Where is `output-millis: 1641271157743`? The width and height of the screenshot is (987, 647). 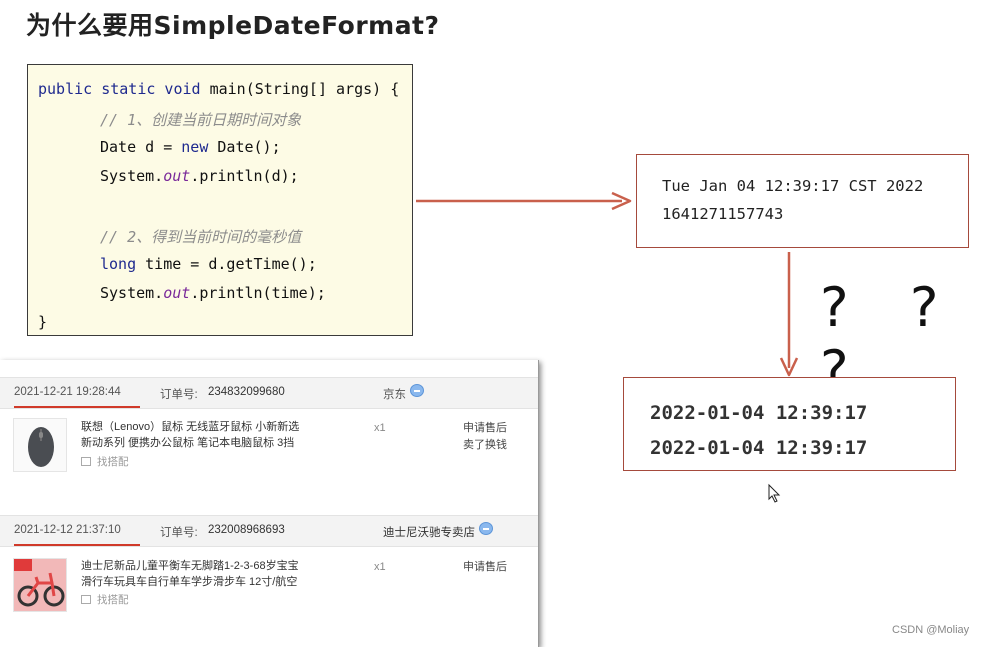 output-millis: 1641271157743 is located at coordinates (723, 214).